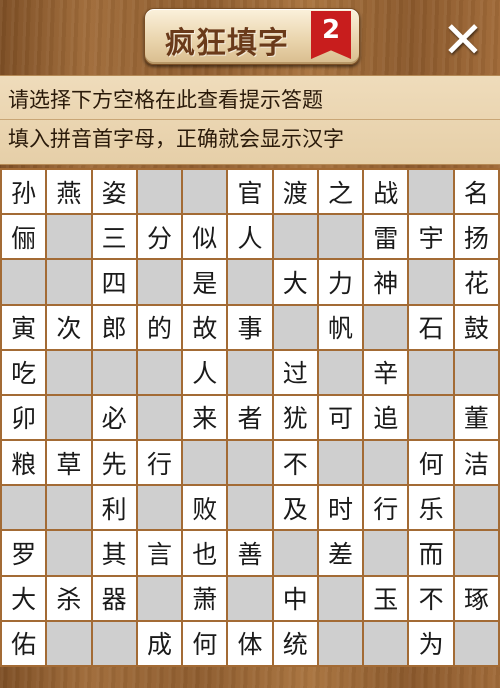 The height and width of the screenshot is (688, 500). Describe the element at coordinates (386, 282) in the screenshot. I see `grid-cell: 神` at that location.